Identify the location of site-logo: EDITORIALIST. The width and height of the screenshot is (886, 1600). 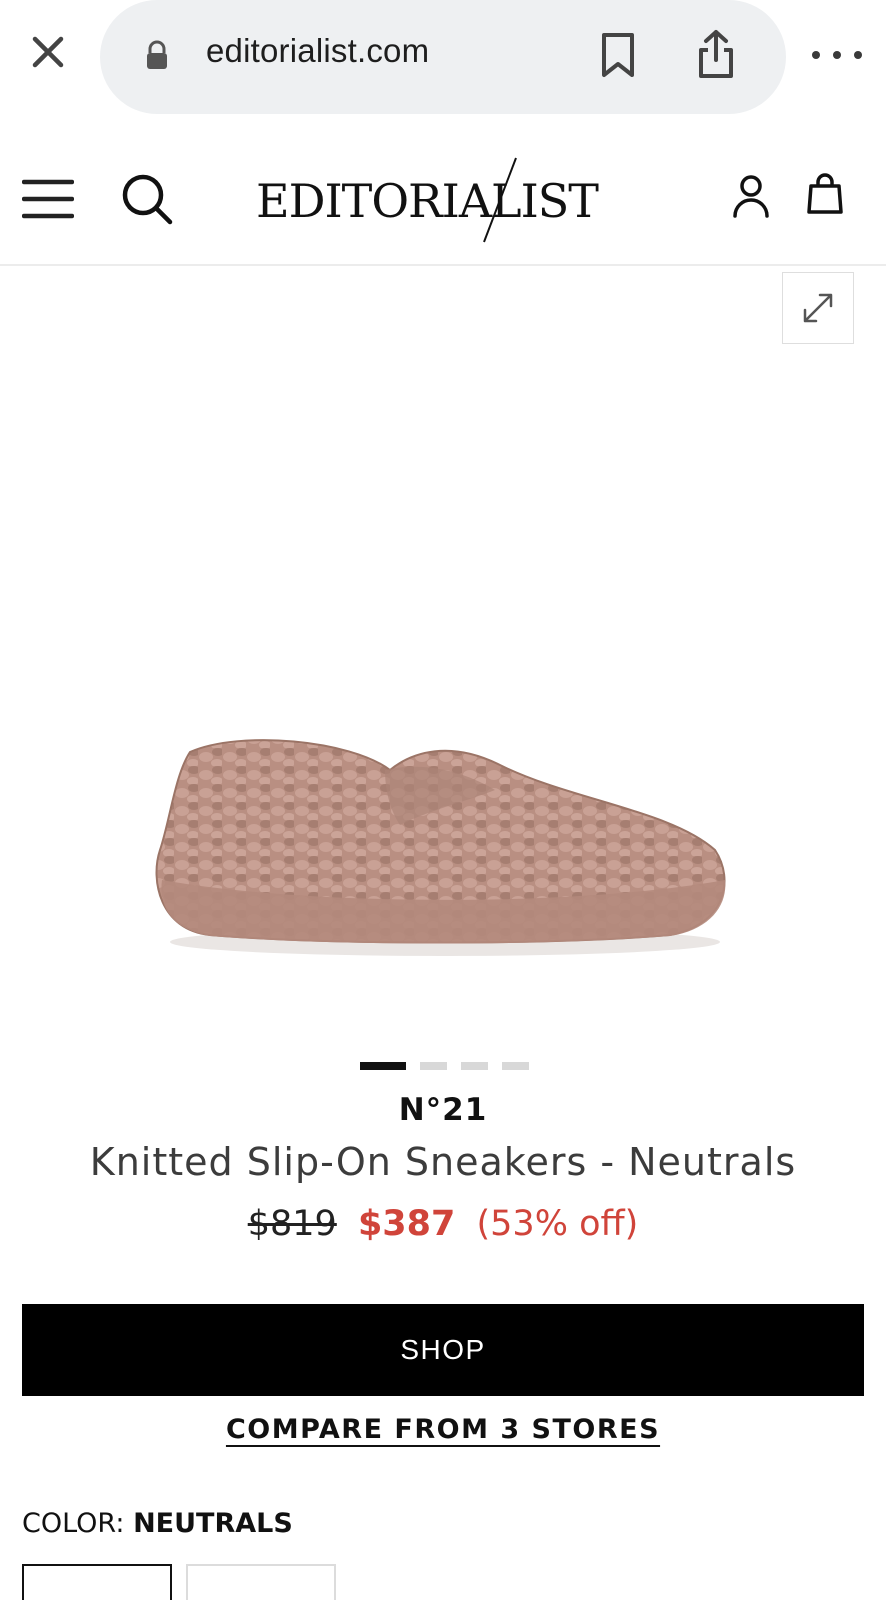
(444, 201).